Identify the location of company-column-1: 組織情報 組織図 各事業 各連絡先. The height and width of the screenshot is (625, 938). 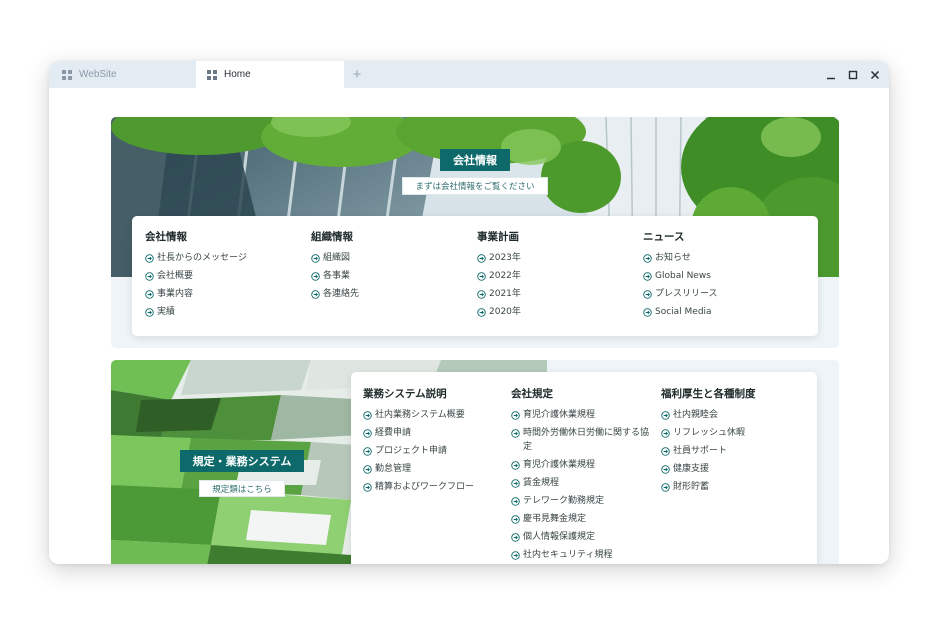
(391, 267).